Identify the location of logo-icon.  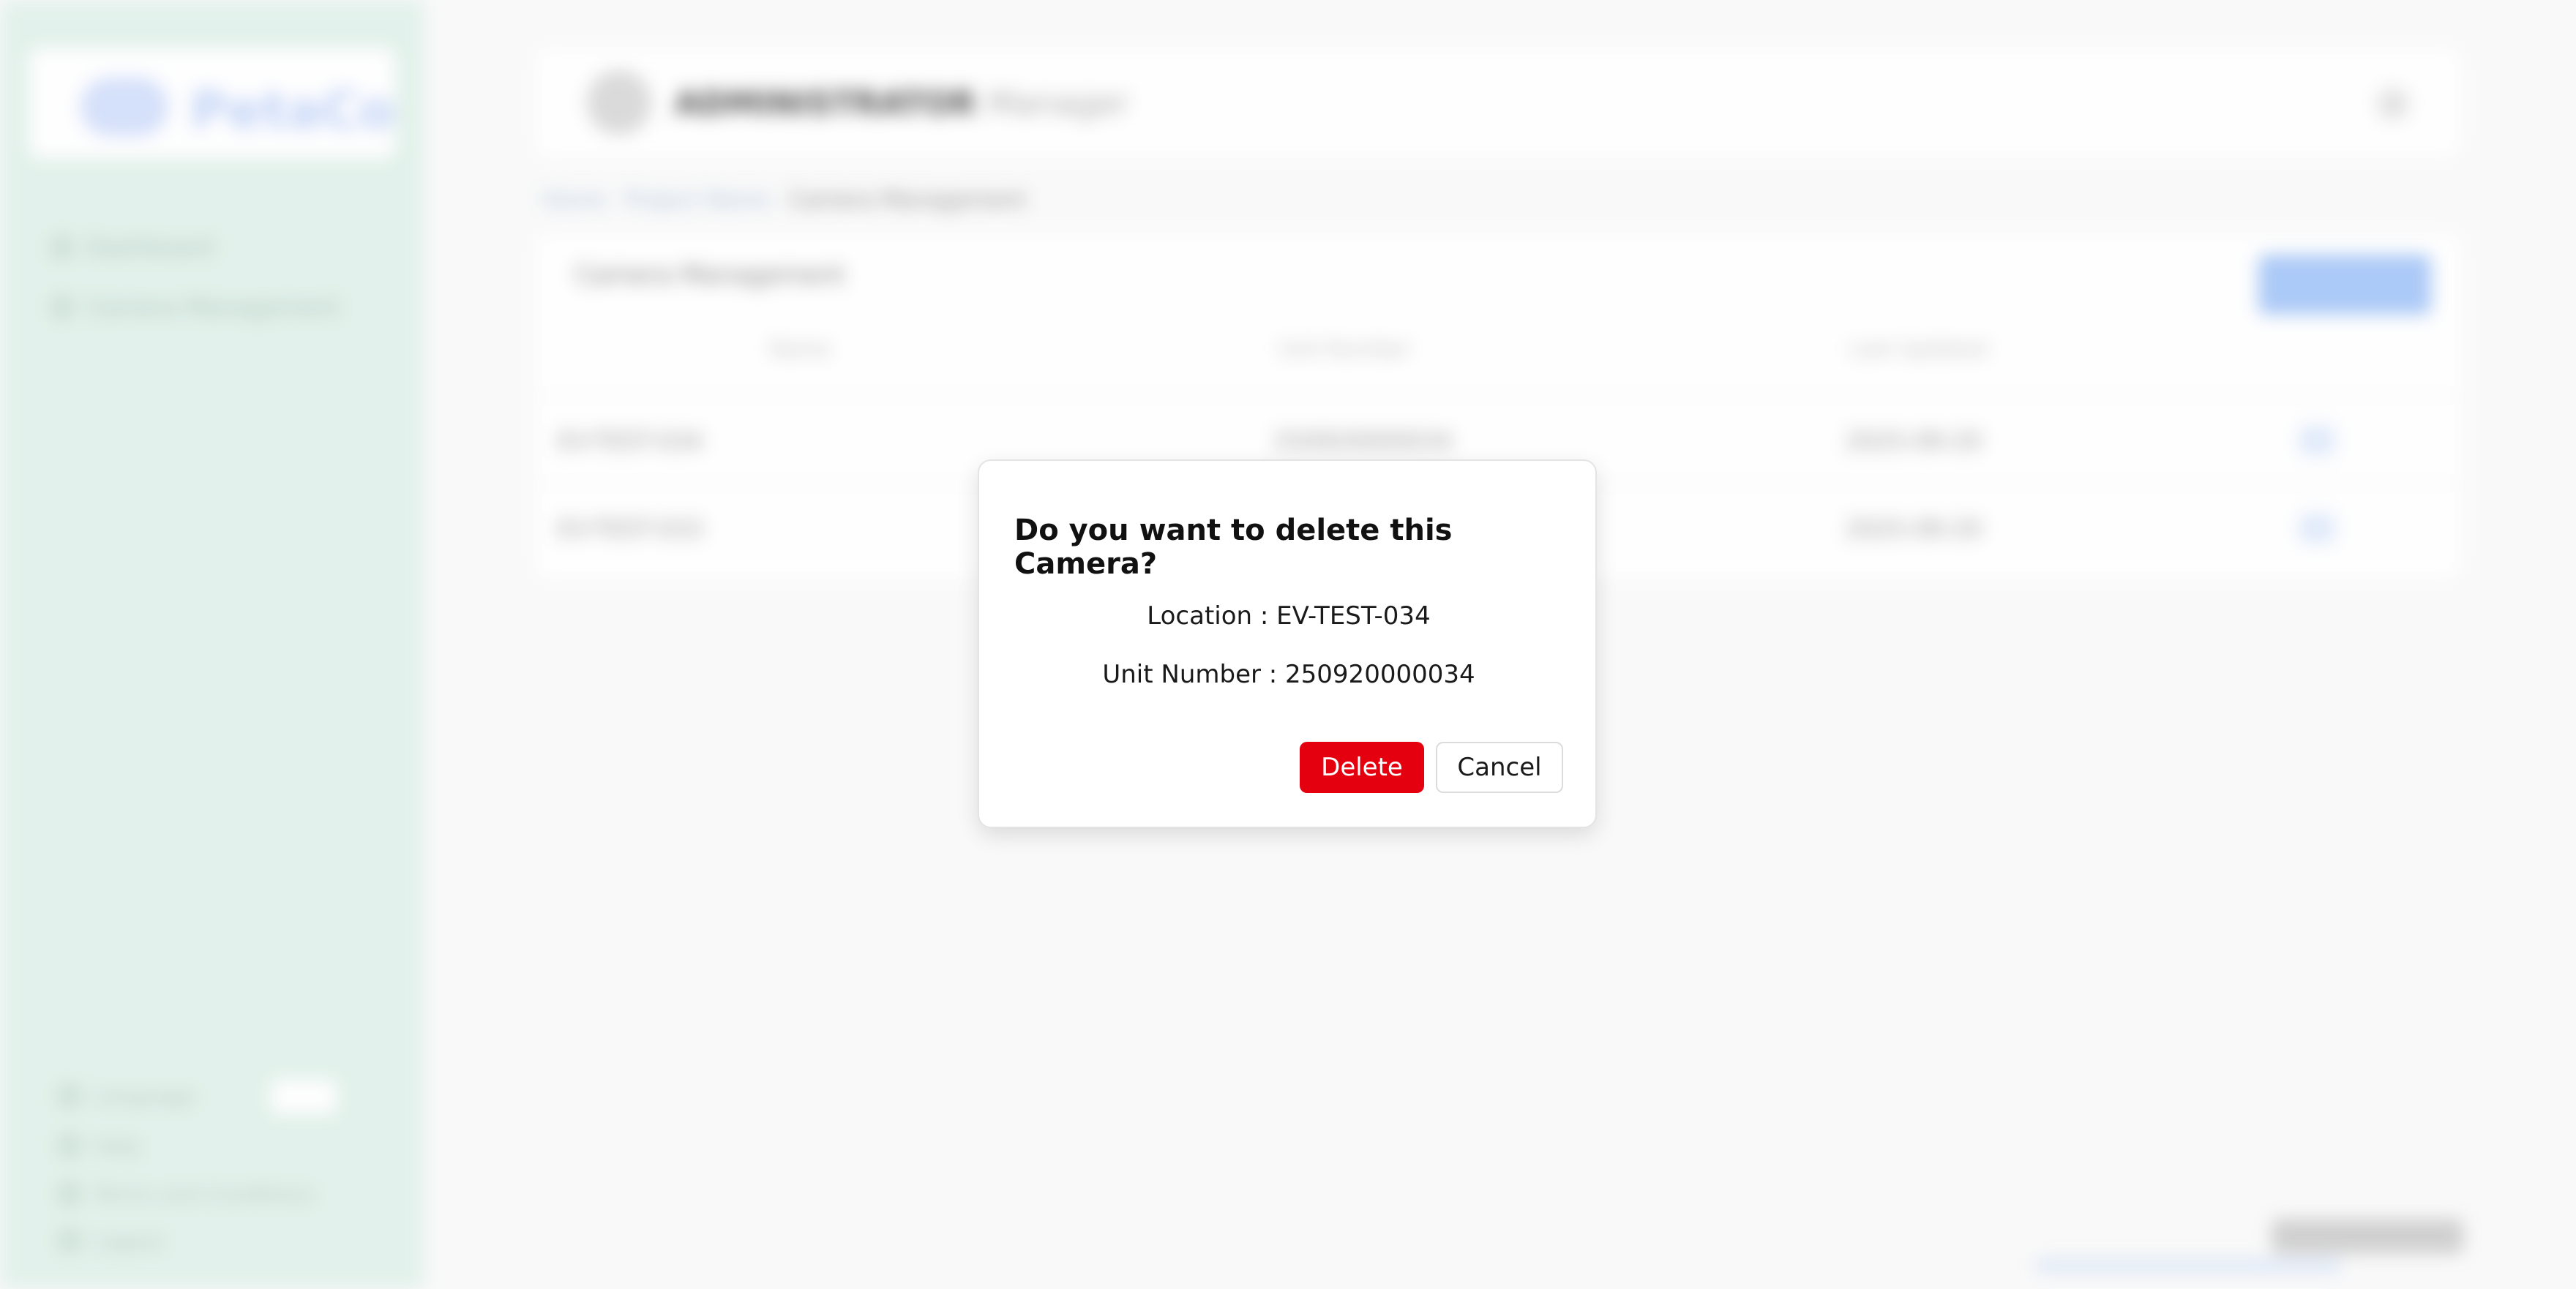
(124, 107).